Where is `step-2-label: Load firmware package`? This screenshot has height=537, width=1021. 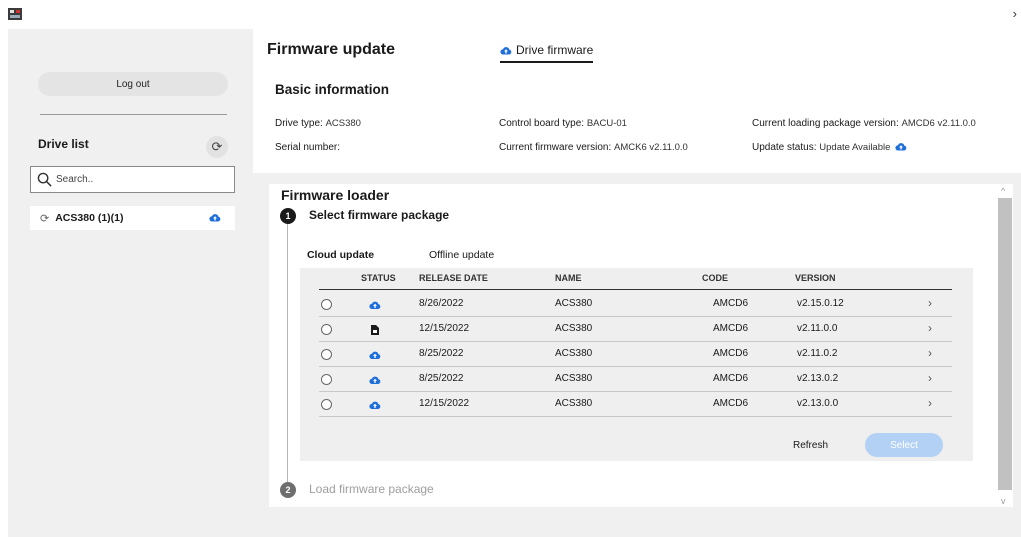 step-2-label: Load firmware package is located at coordinates (371, 489).